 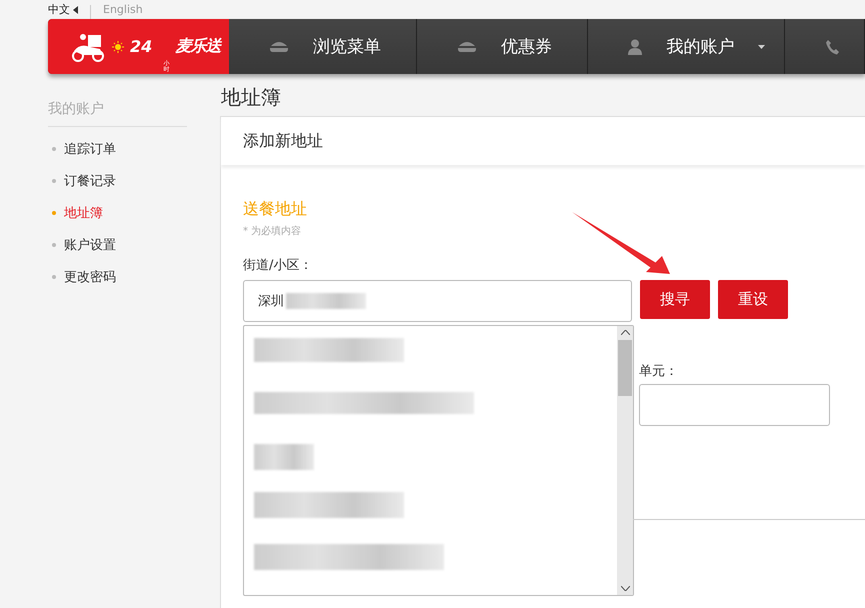 What do you see at coordinates (734, 405) in the screenshot?
I see `unit-input-field` at bounding box center [734, 405].